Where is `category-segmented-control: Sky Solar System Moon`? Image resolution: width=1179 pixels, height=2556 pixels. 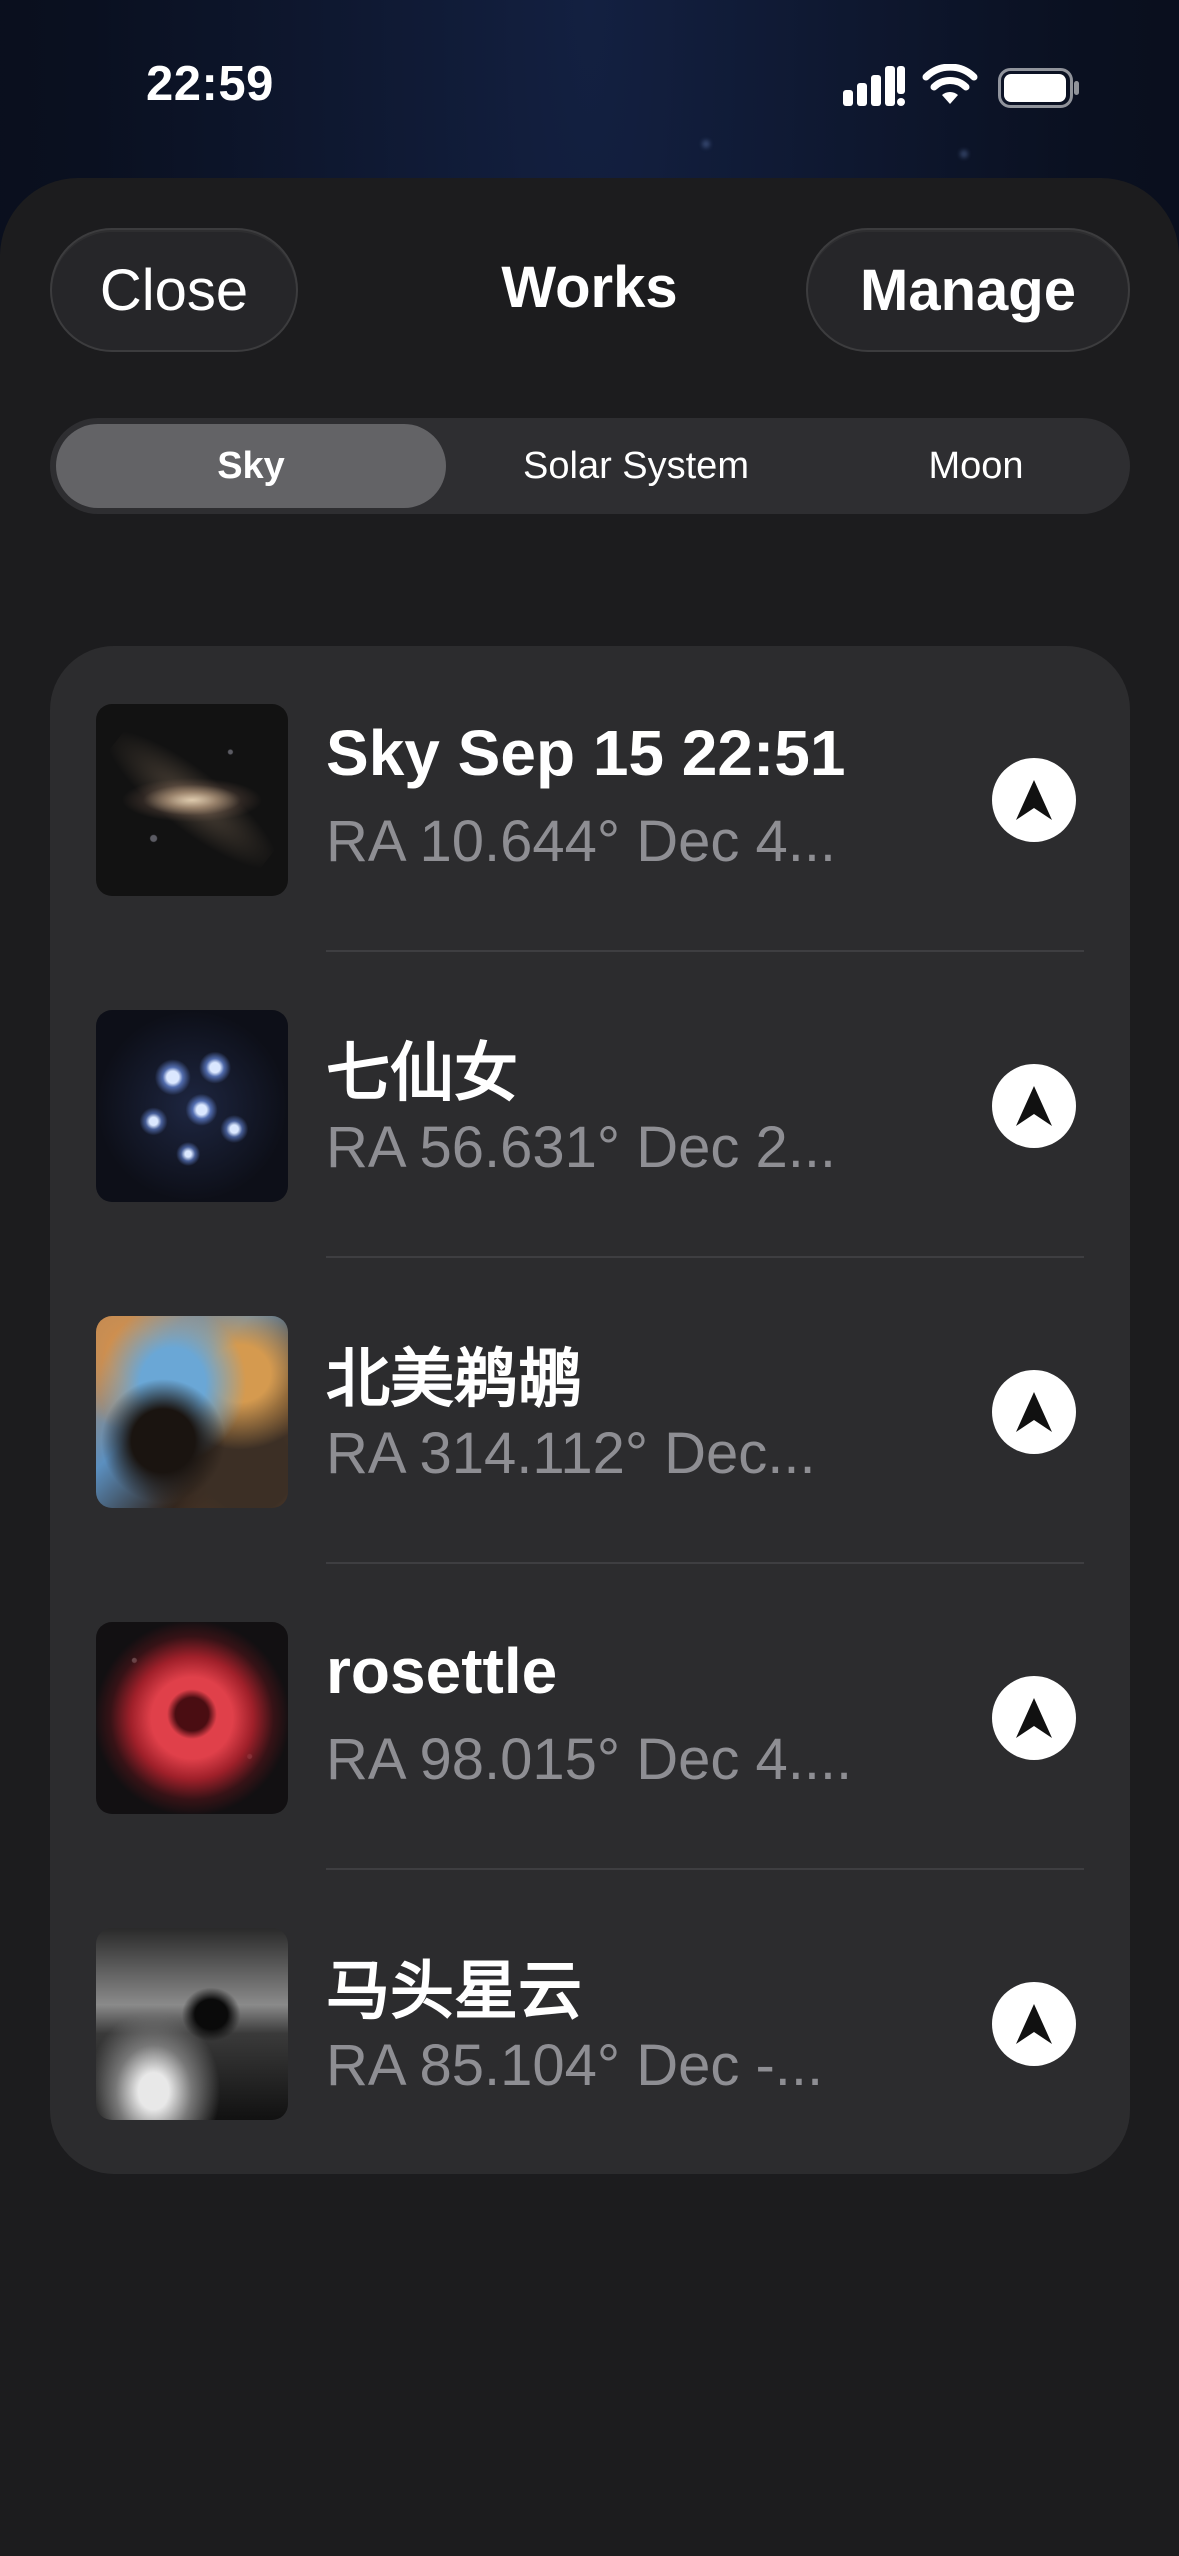 category-segmented-control: Sky Solar System Moon is located at coordinates (590, 466).